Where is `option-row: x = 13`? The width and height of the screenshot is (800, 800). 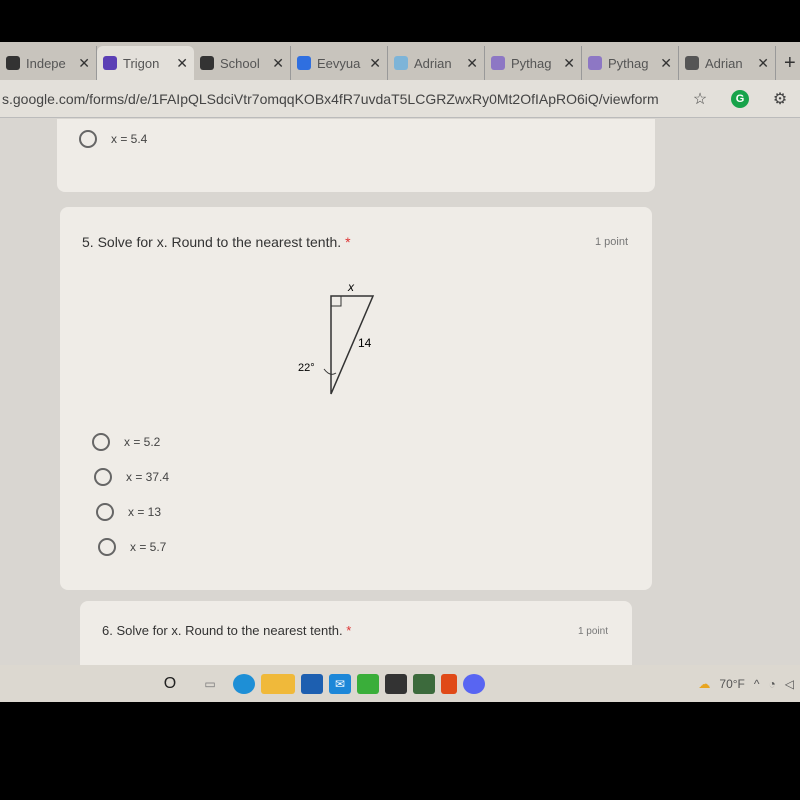
option-row: x = 13 is located at coordinates (128, 512).